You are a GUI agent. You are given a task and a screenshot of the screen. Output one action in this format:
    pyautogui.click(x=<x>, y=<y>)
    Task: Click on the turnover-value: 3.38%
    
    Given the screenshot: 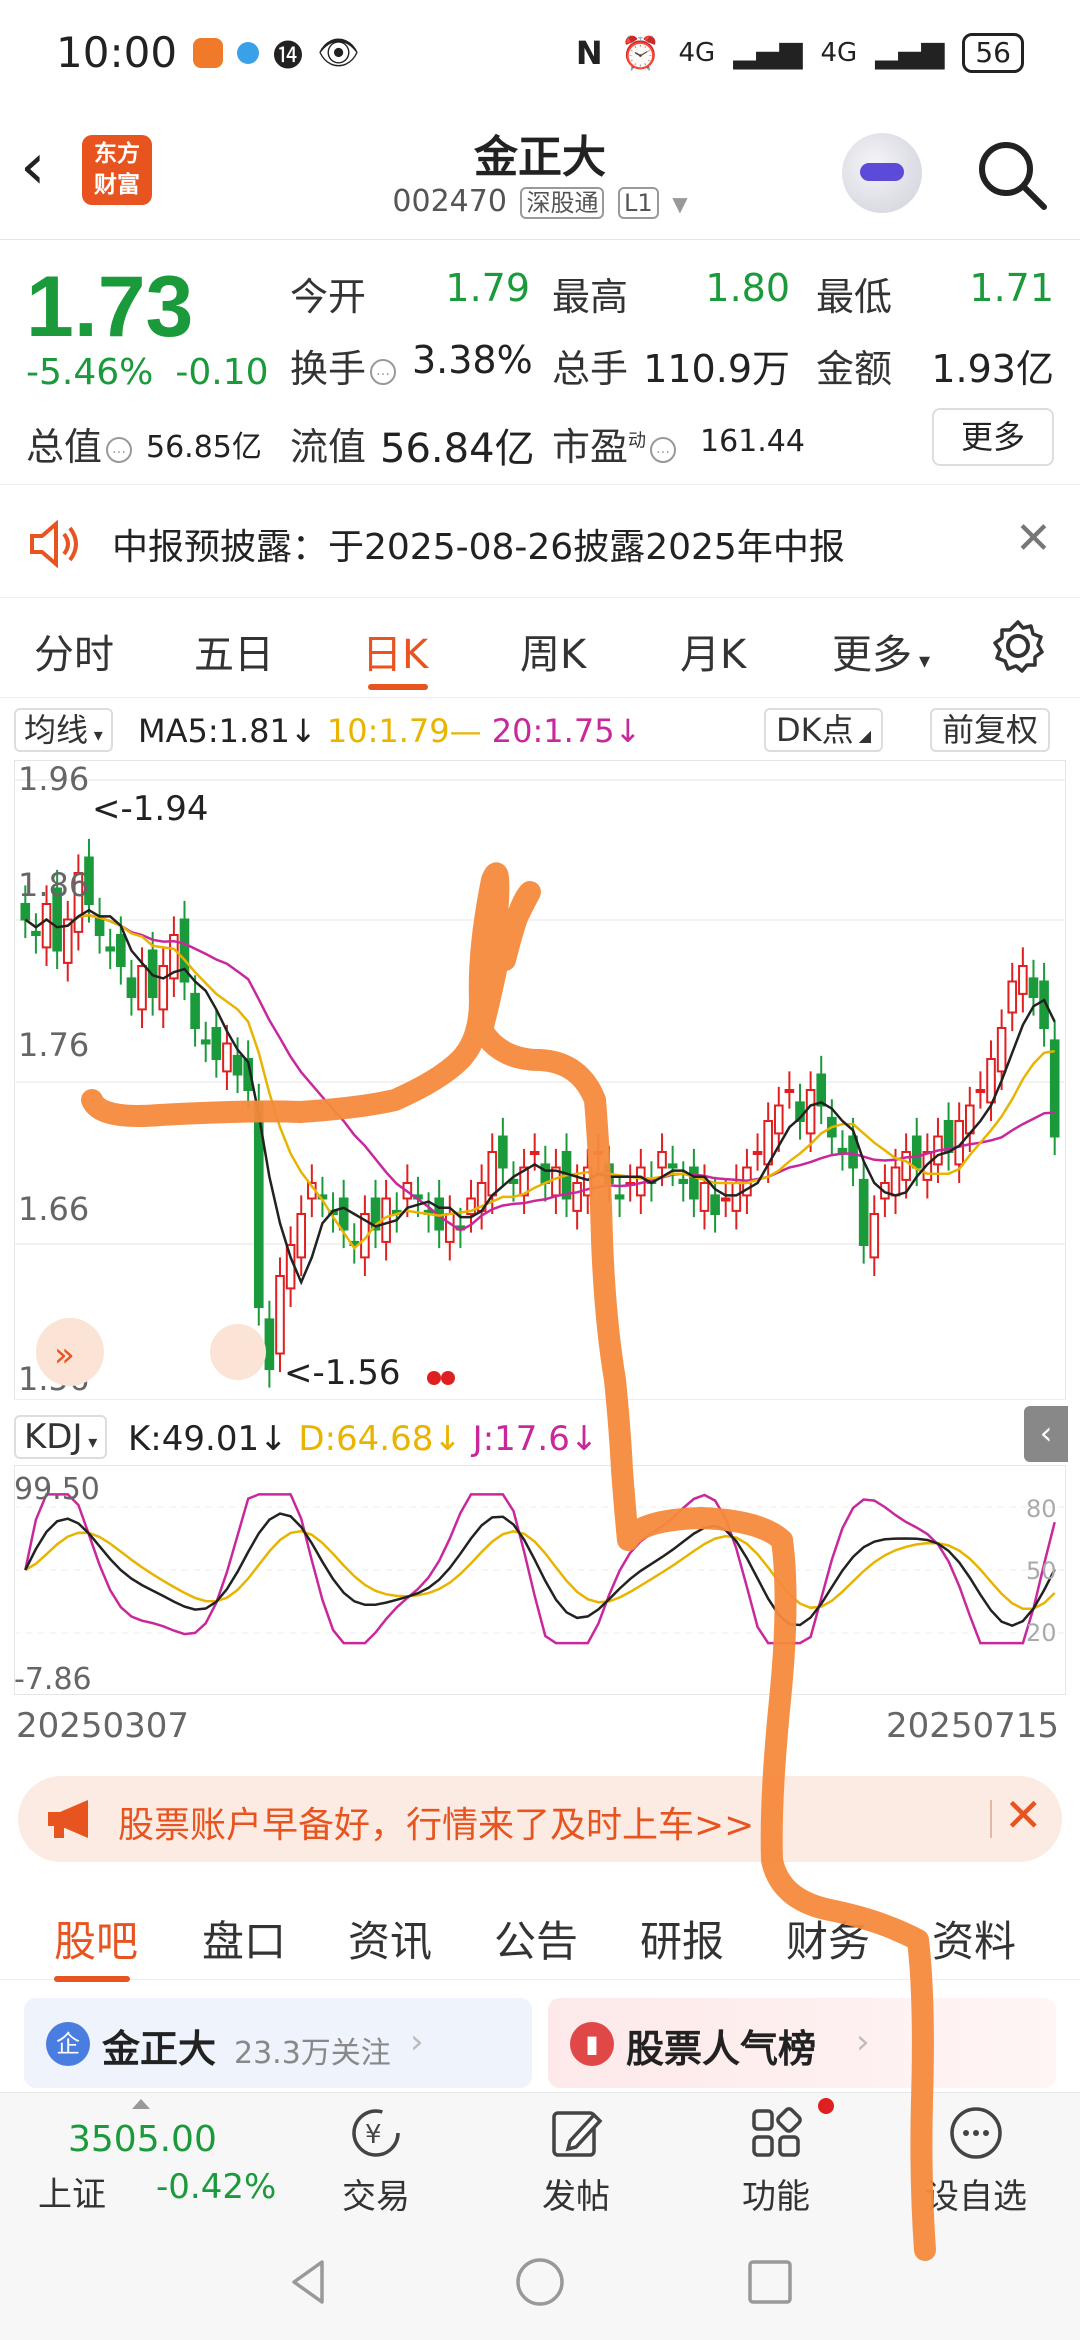 What is the action you would take?
    pyautogui.click(x=472, y=360)
    